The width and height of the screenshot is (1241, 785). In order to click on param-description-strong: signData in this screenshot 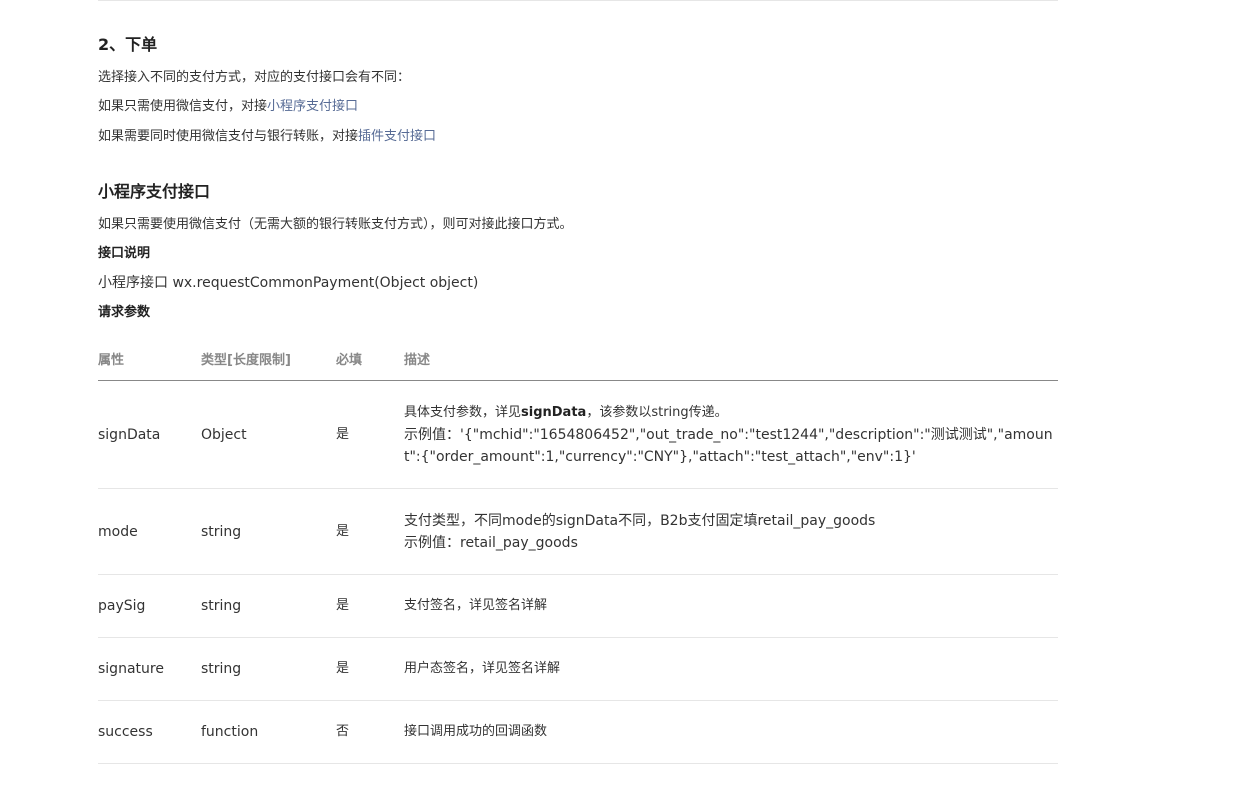, I will do `click(554, 412)`.